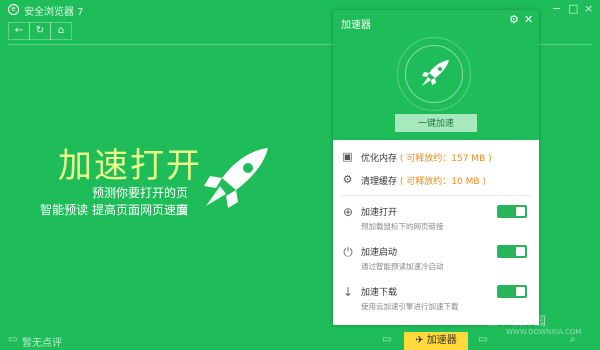 This screenshot has height=350, width=600. I want to click on minimize-button: −, so click(556, 8).